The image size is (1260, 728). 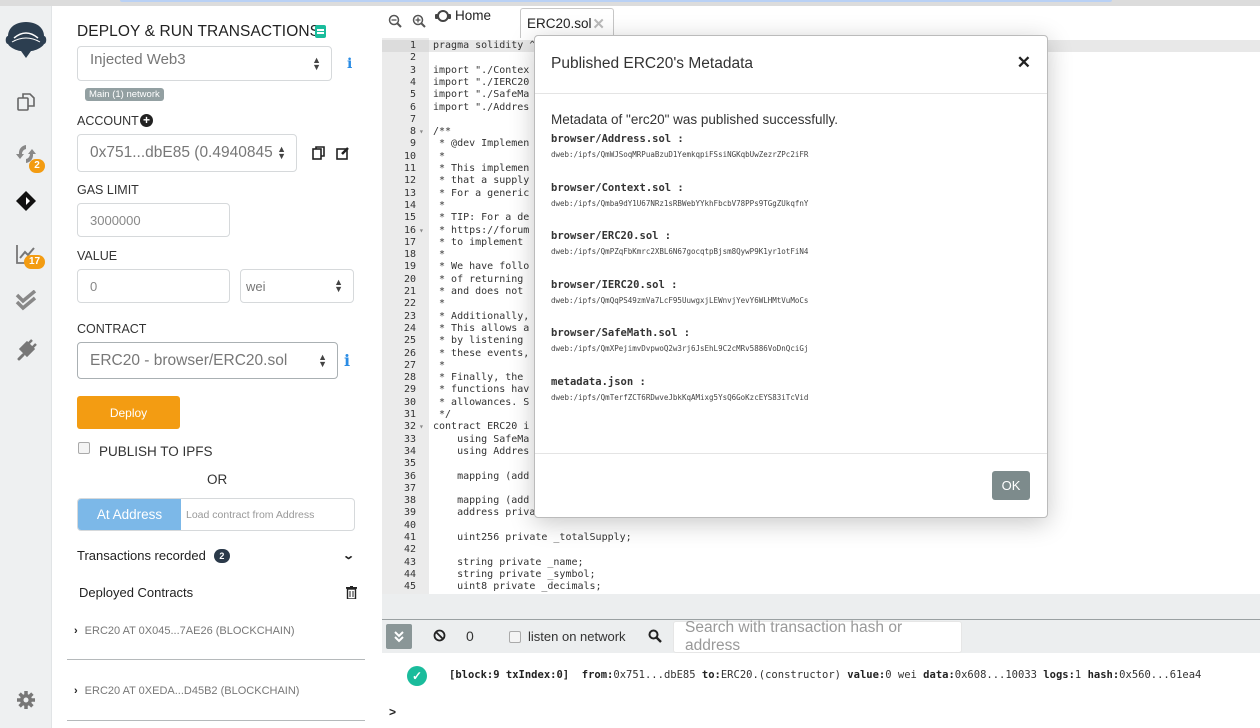 What do you see at coordinates (318, 155) in the screenshot?
I see `copy-address-icon` at bounding box center [318, 155].